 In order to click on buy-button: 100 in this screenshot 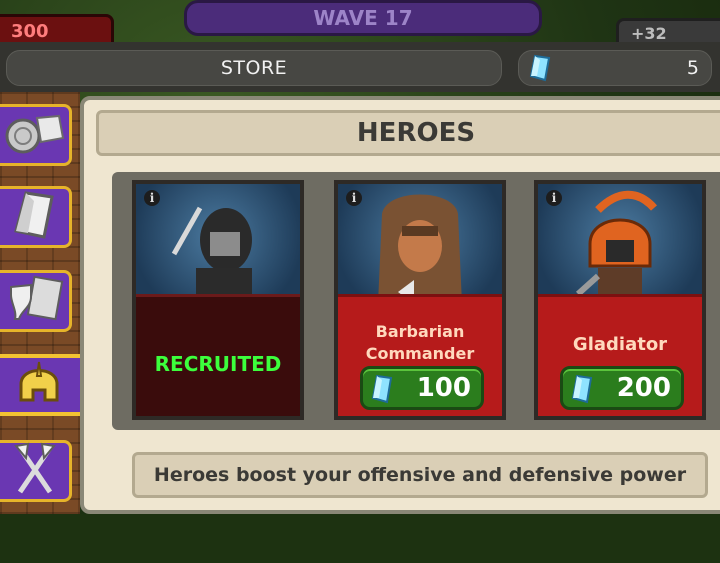, I will do `click(422, 388)`.